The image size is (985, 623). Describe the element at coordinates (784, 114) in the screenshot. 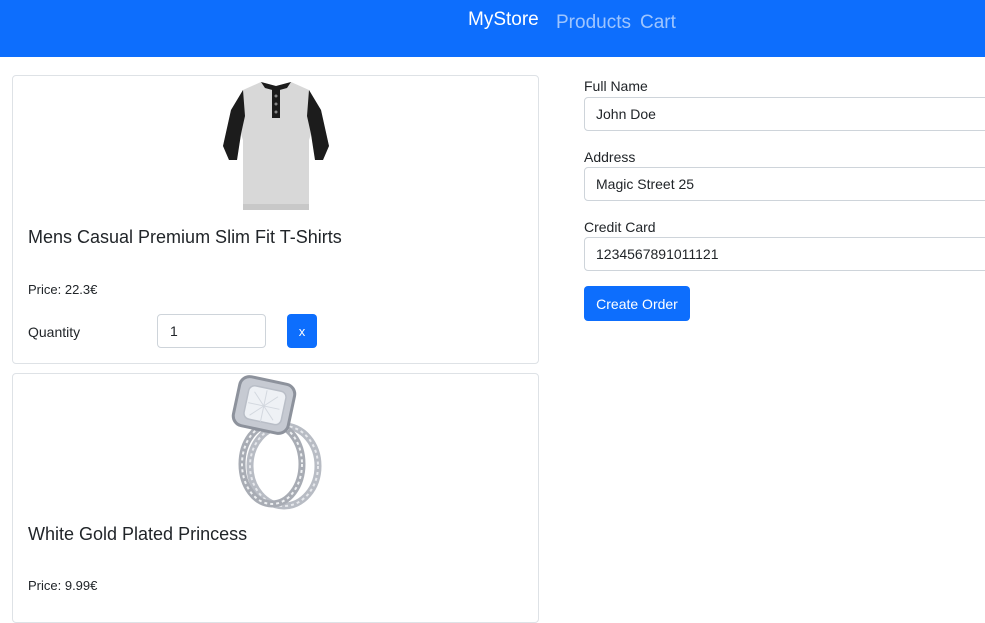

I see `full-name-input` at that location.